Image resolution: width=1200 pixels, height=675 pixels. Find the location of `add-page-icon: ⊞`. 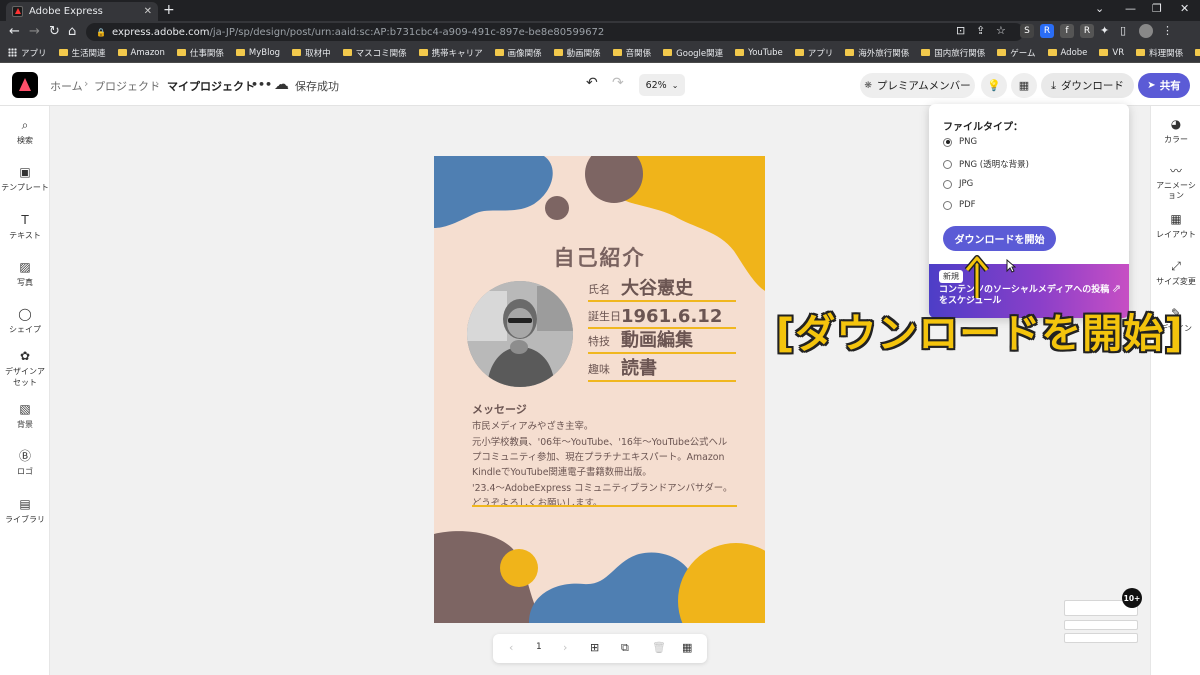

add-page-icon: ⊞ is located at coordinates (594, 647).